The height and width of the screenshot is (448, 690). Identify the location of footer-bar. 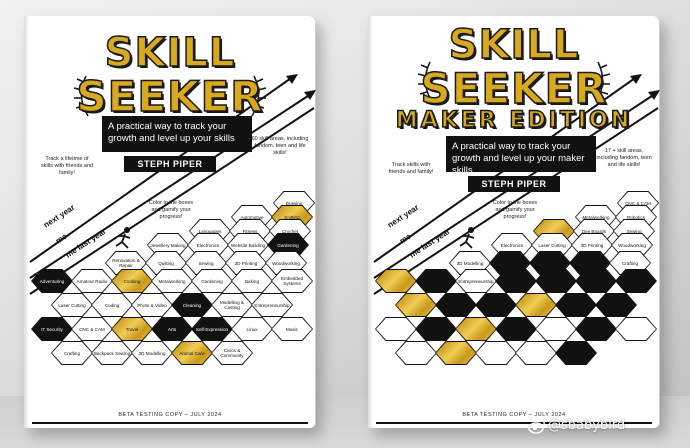
(170, 423).